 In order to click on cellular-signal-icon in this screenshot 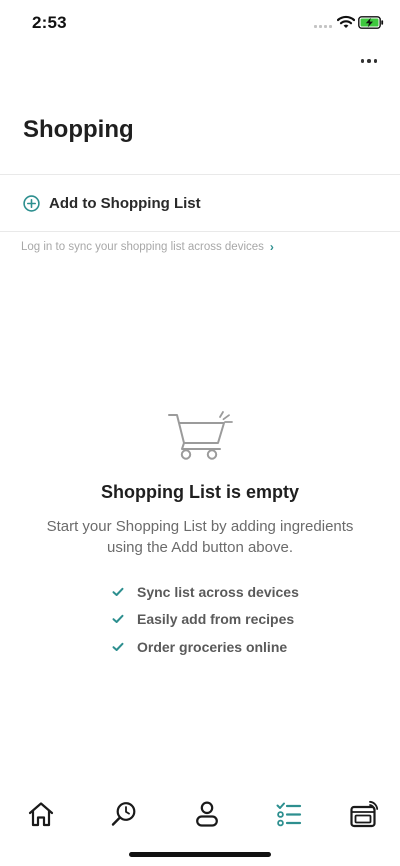, I will do `click(324, 28)`.